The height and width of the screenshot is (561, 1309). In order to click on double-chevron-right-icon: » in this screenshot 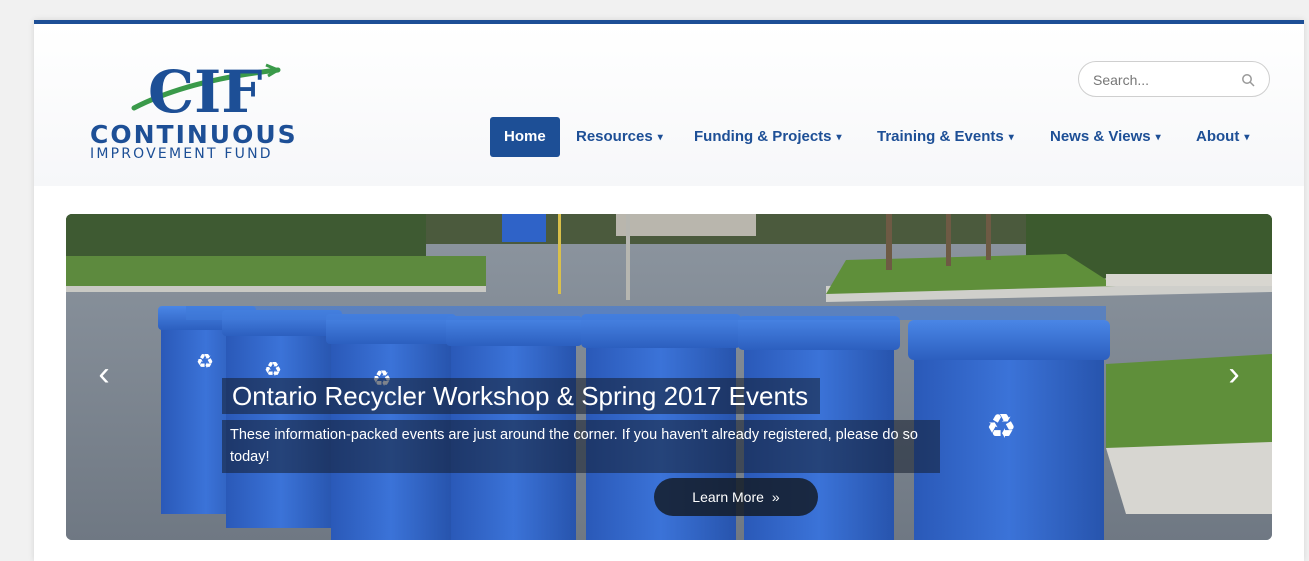, I will do `click(775, 497)`.